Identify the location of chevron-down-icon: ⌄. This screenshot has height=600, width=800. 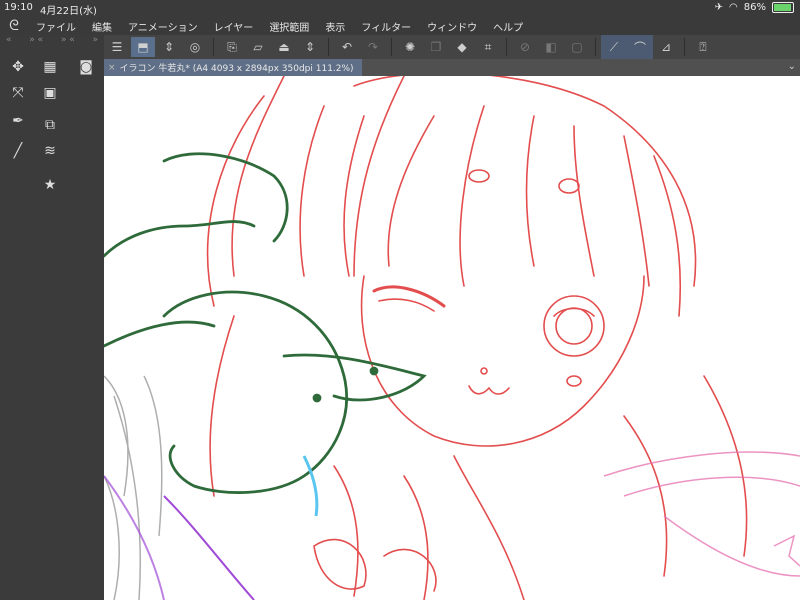
(792, 66).